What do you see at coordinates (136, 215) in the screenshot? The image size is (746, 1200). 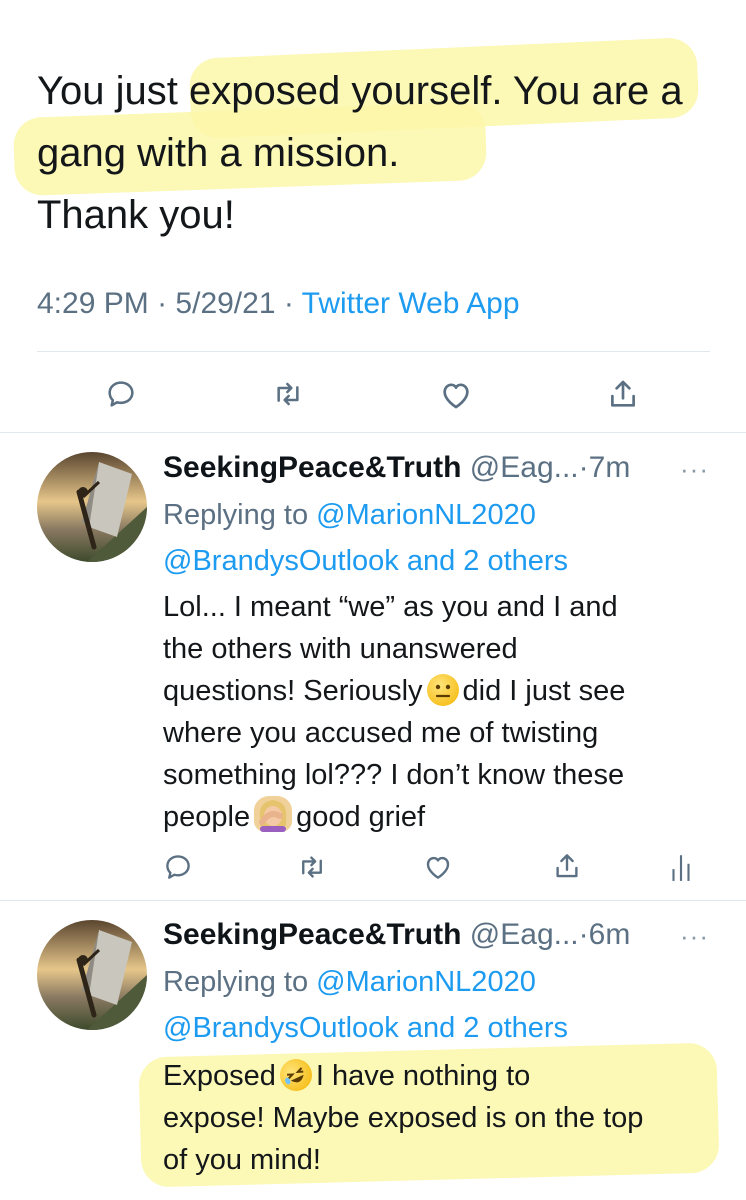 I see `tweet-text-line: Thank you!` at bounding box center [136, 215].